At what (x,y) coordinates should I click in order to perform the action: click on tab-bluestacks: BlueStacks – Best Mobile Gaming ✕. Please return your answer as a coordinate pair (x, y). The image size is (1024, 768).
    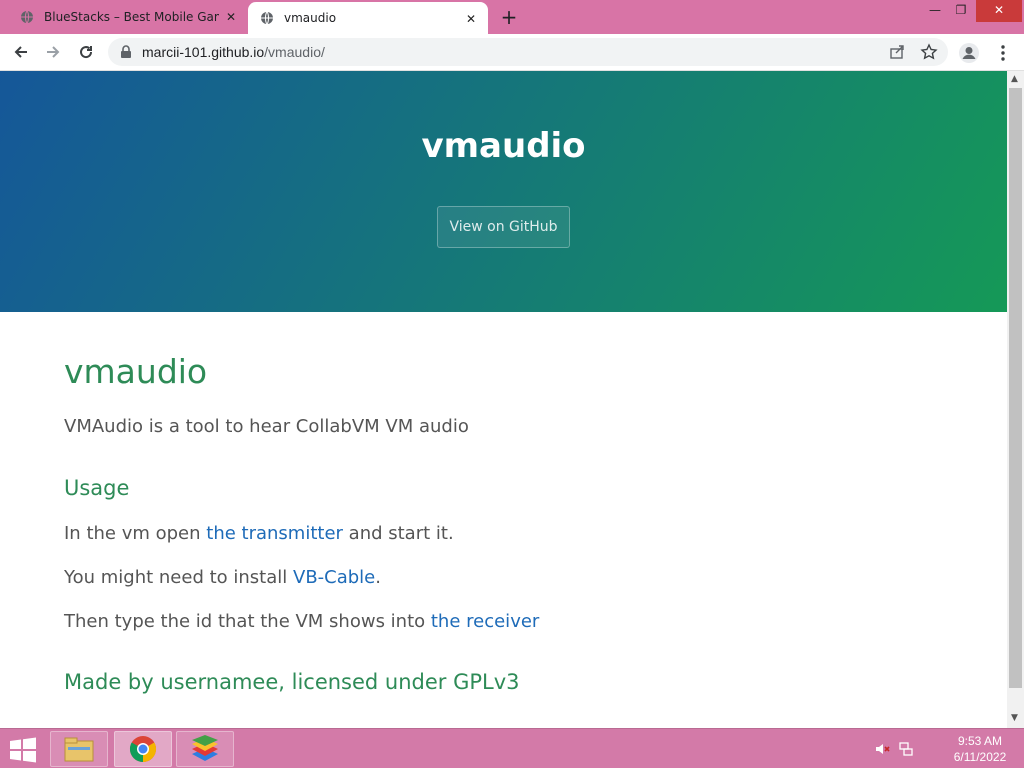
    Looking at the image, I should click on (128, 17).